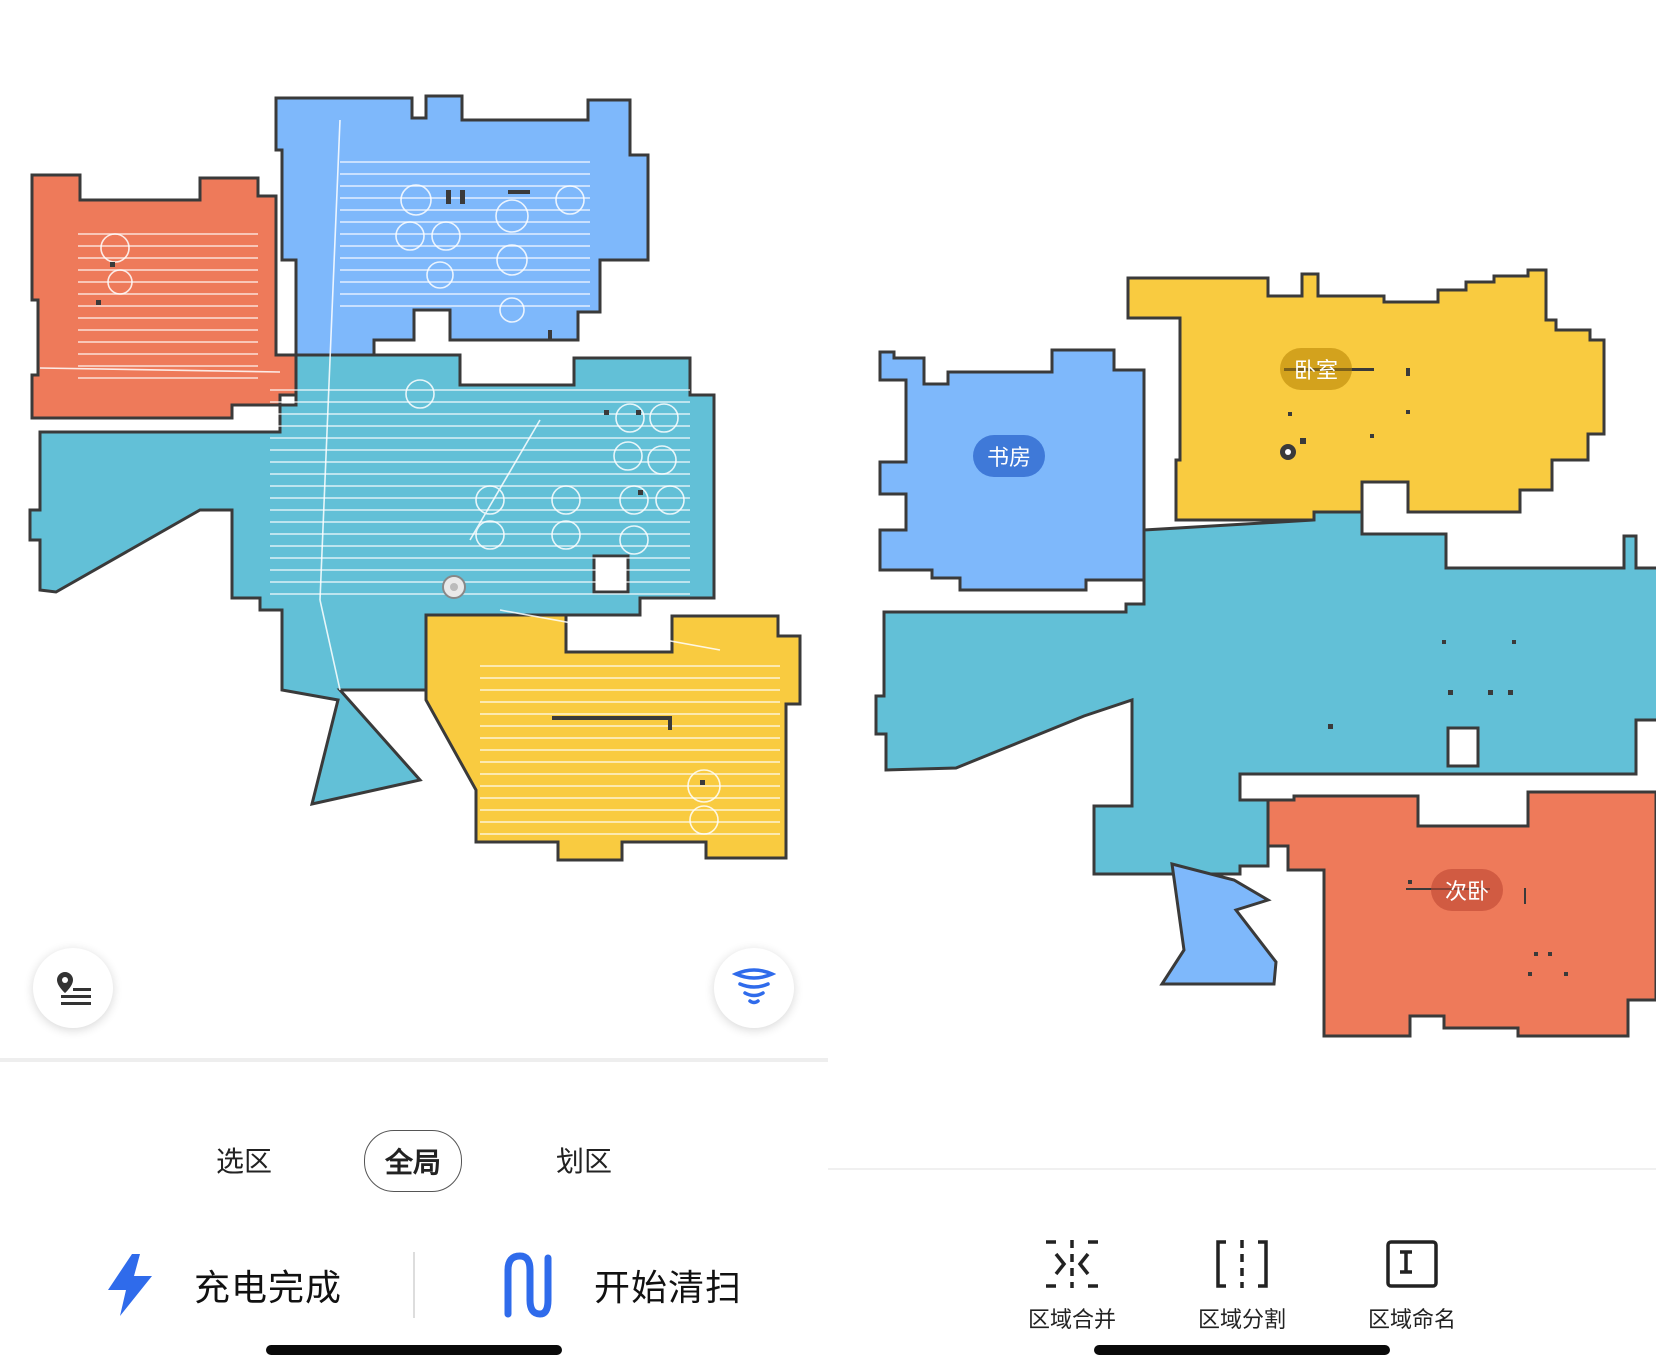 Image resolution: width=1656 pixels, height=1372 pixels. I want to click on tornado-icon, so click(754, 986).